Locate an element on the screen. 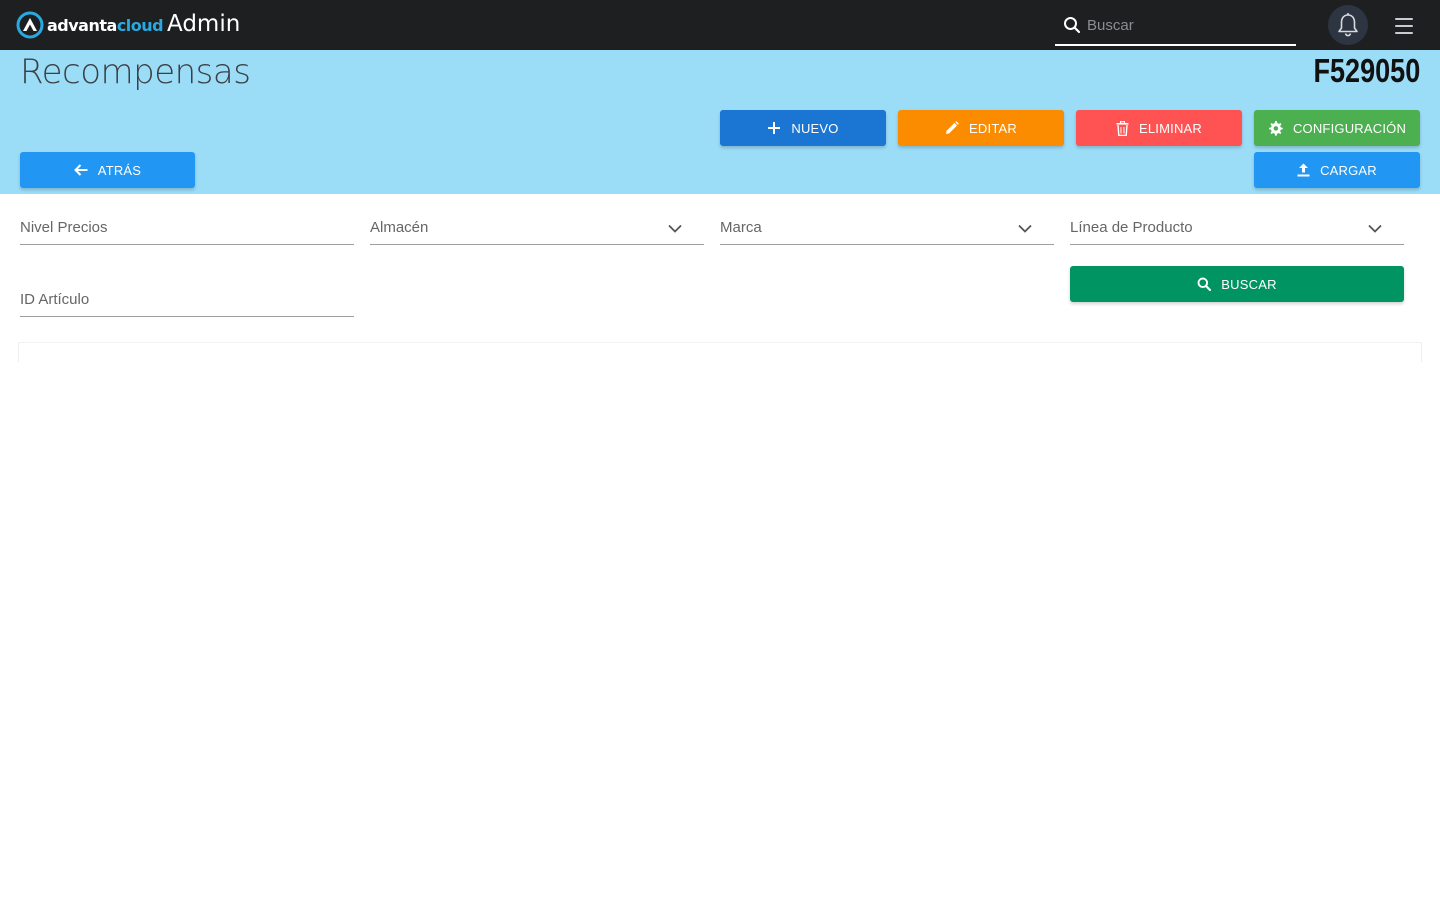  arrow-left-icon is located at coordinates (80, 170).